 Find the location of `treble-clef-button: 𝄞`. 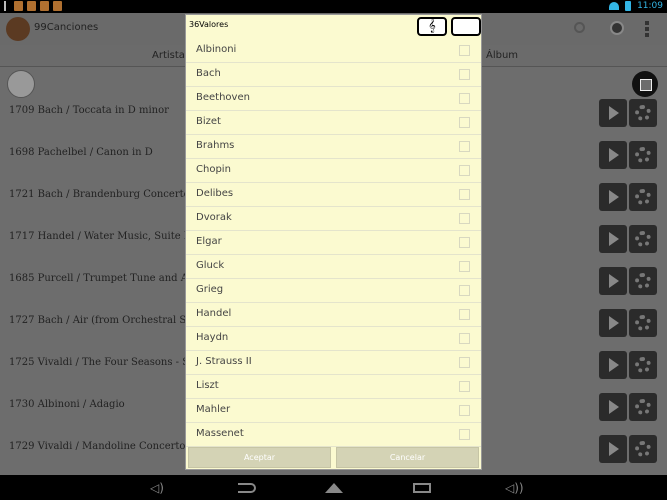

treble-clef-button: 𝄞 is located at coordinates (432, 26).